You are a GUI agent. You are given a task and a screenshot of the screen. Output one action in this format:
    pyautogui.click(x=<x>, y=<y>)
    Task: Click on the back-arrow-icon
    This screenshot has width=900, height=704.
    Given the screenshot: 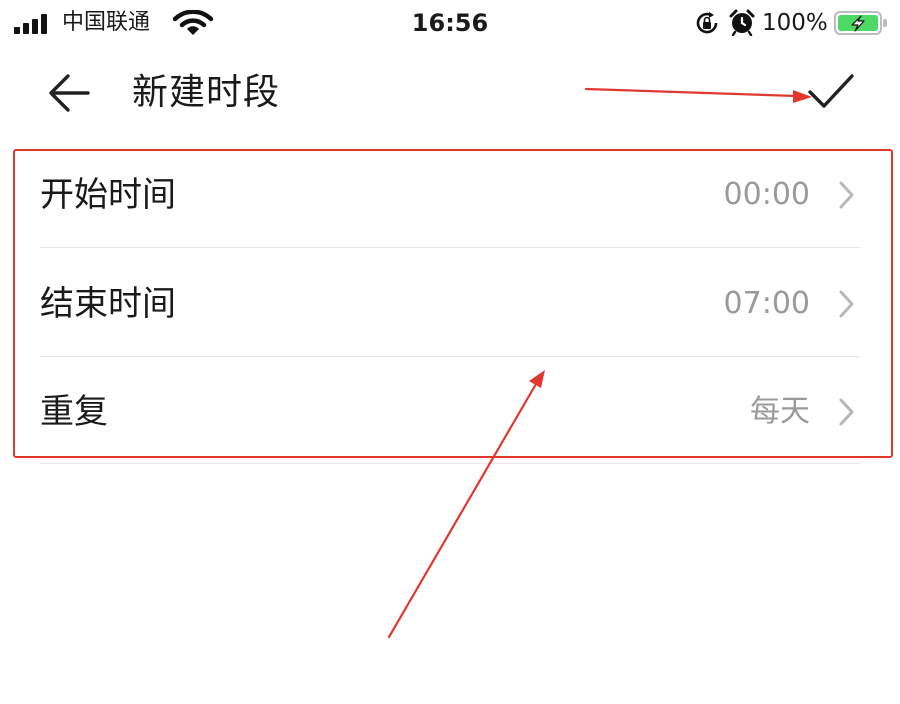 What is the action you would take?
    pyautogui.click(x=69, y=93)
    